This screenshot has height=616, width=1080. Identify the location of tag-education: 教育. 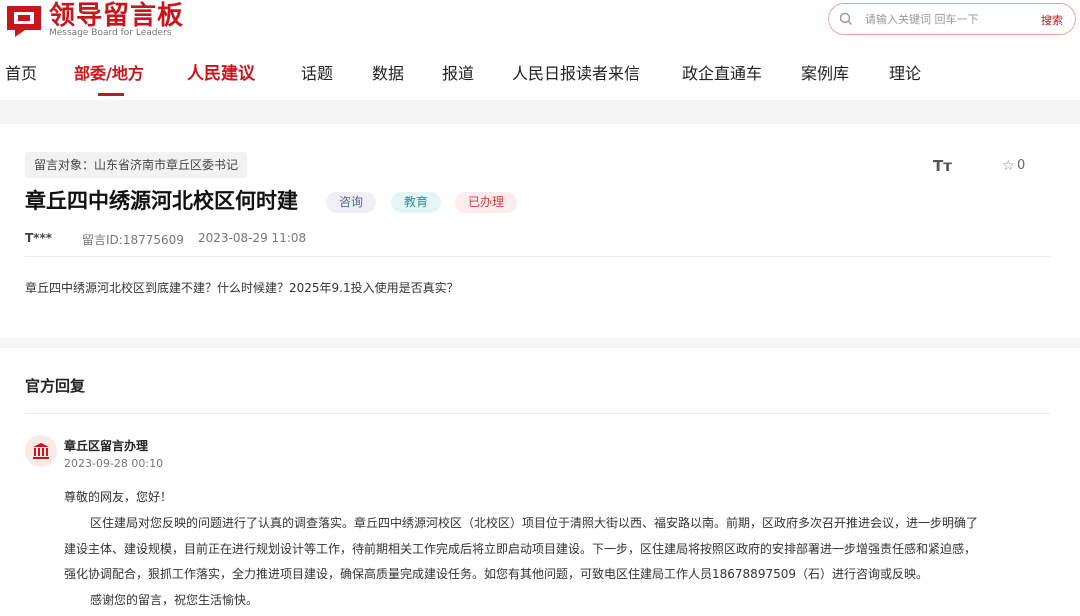
(416, 202).